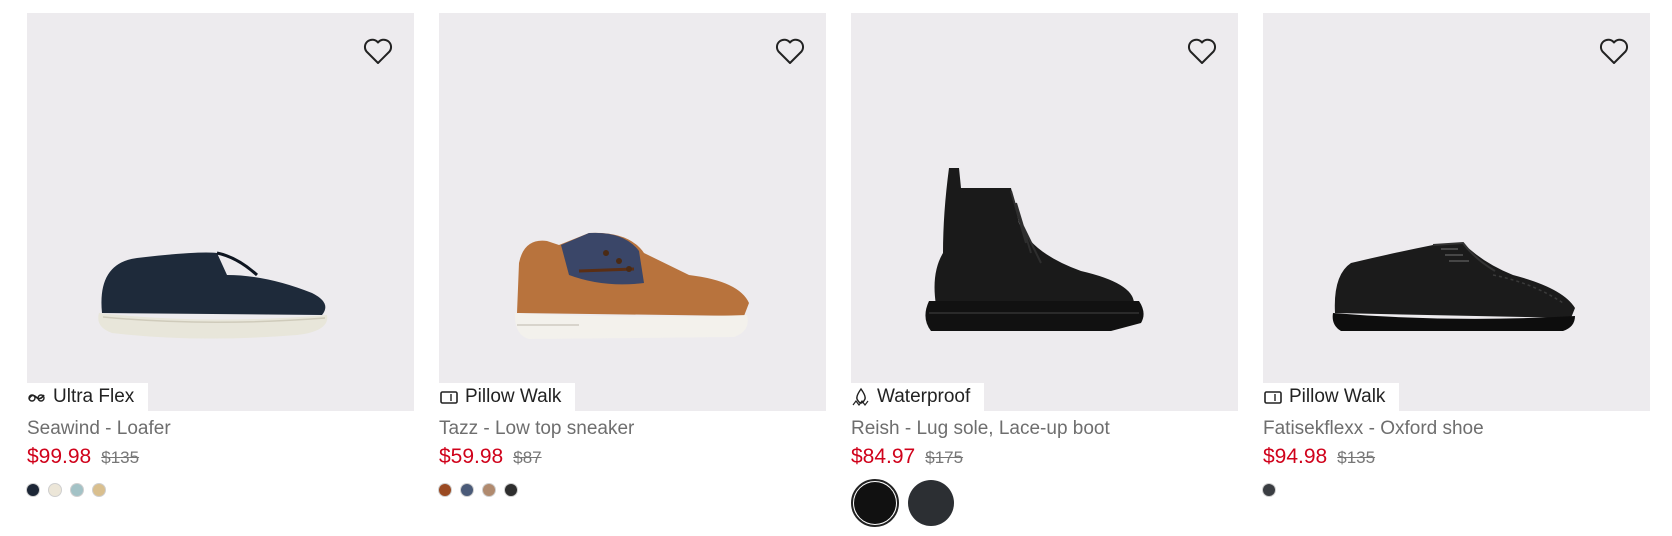 This screenshot has width=1672, height=536. What do you see at coordinates (861, 397) in the screenshot?
I see `waterproof-icon` at bounding box center [861, 397].